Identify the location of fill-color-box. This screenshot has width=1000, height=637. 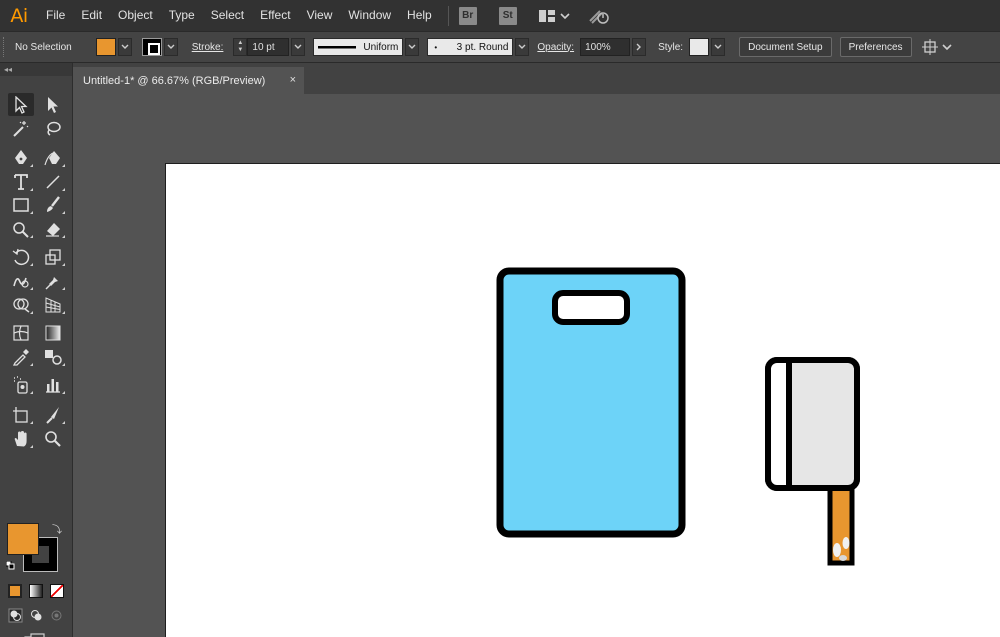
(23, 539).